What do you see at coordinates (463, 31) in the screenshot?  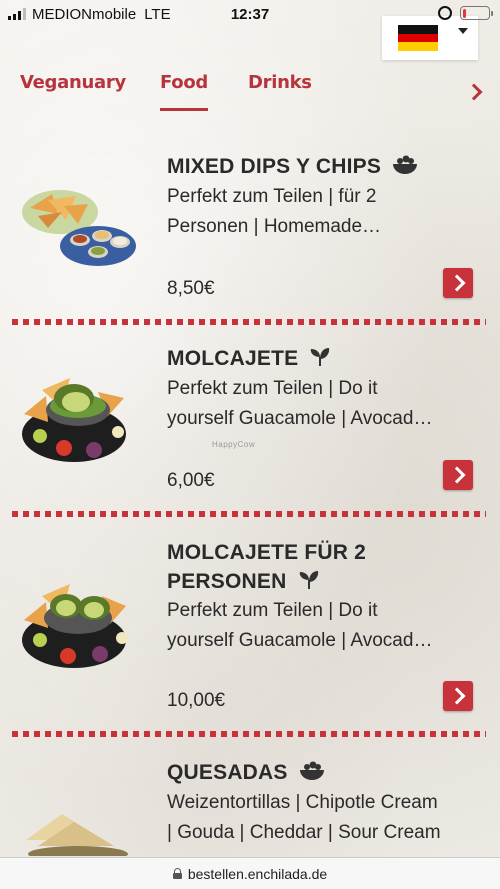 I see `caret-down-icon` at bounding box center [463, 31].